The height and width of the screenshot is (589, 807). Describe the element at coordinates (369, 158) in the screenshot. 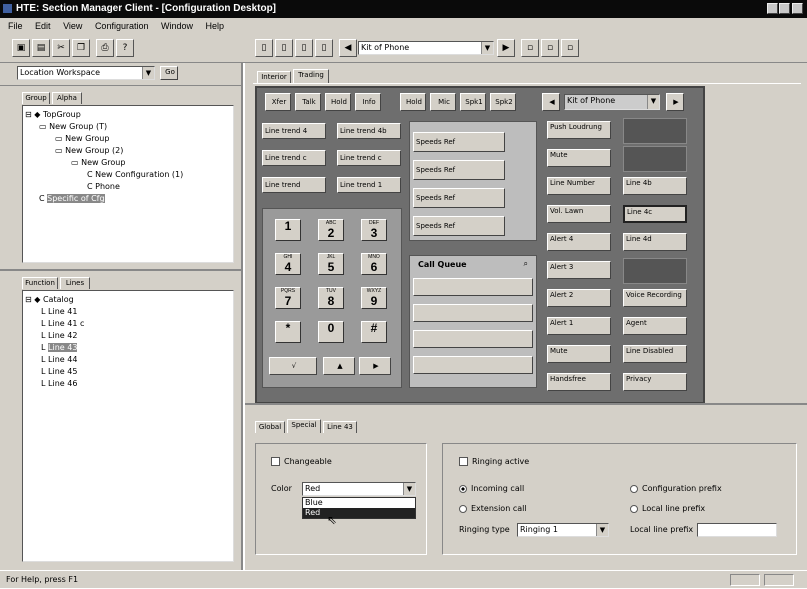

I see `line-button-2b: Line trend c` at that location.